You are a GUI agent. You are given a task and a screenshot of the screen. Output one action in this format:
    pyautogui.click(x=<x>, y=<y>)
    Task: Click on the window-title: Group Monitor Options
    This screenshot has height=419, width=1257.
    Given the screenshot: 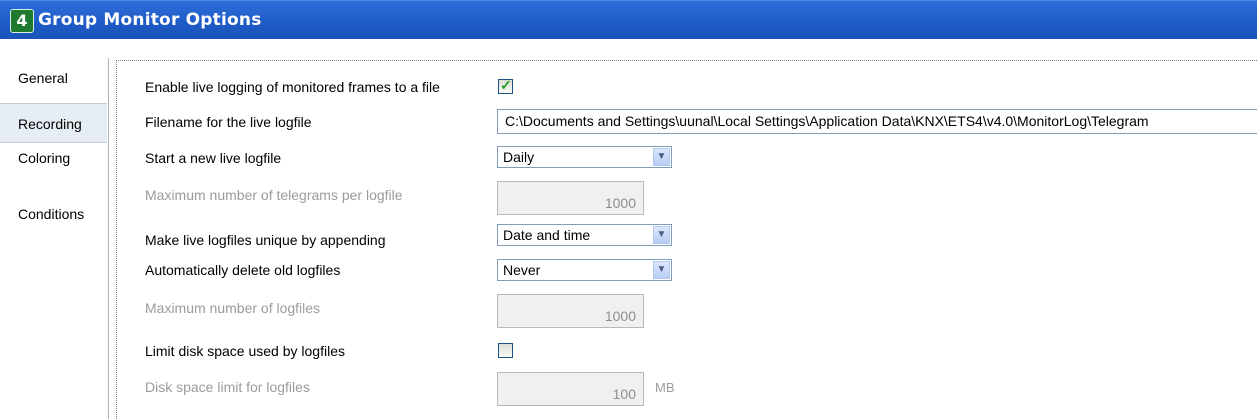 What is the action you would take?
    pyautogui.click(x=150, y=20)
    